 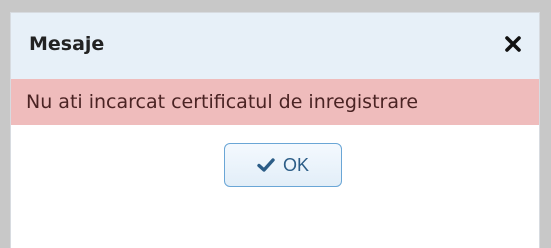 I want to click on ok-button: OK, so click(x=283, y=165).